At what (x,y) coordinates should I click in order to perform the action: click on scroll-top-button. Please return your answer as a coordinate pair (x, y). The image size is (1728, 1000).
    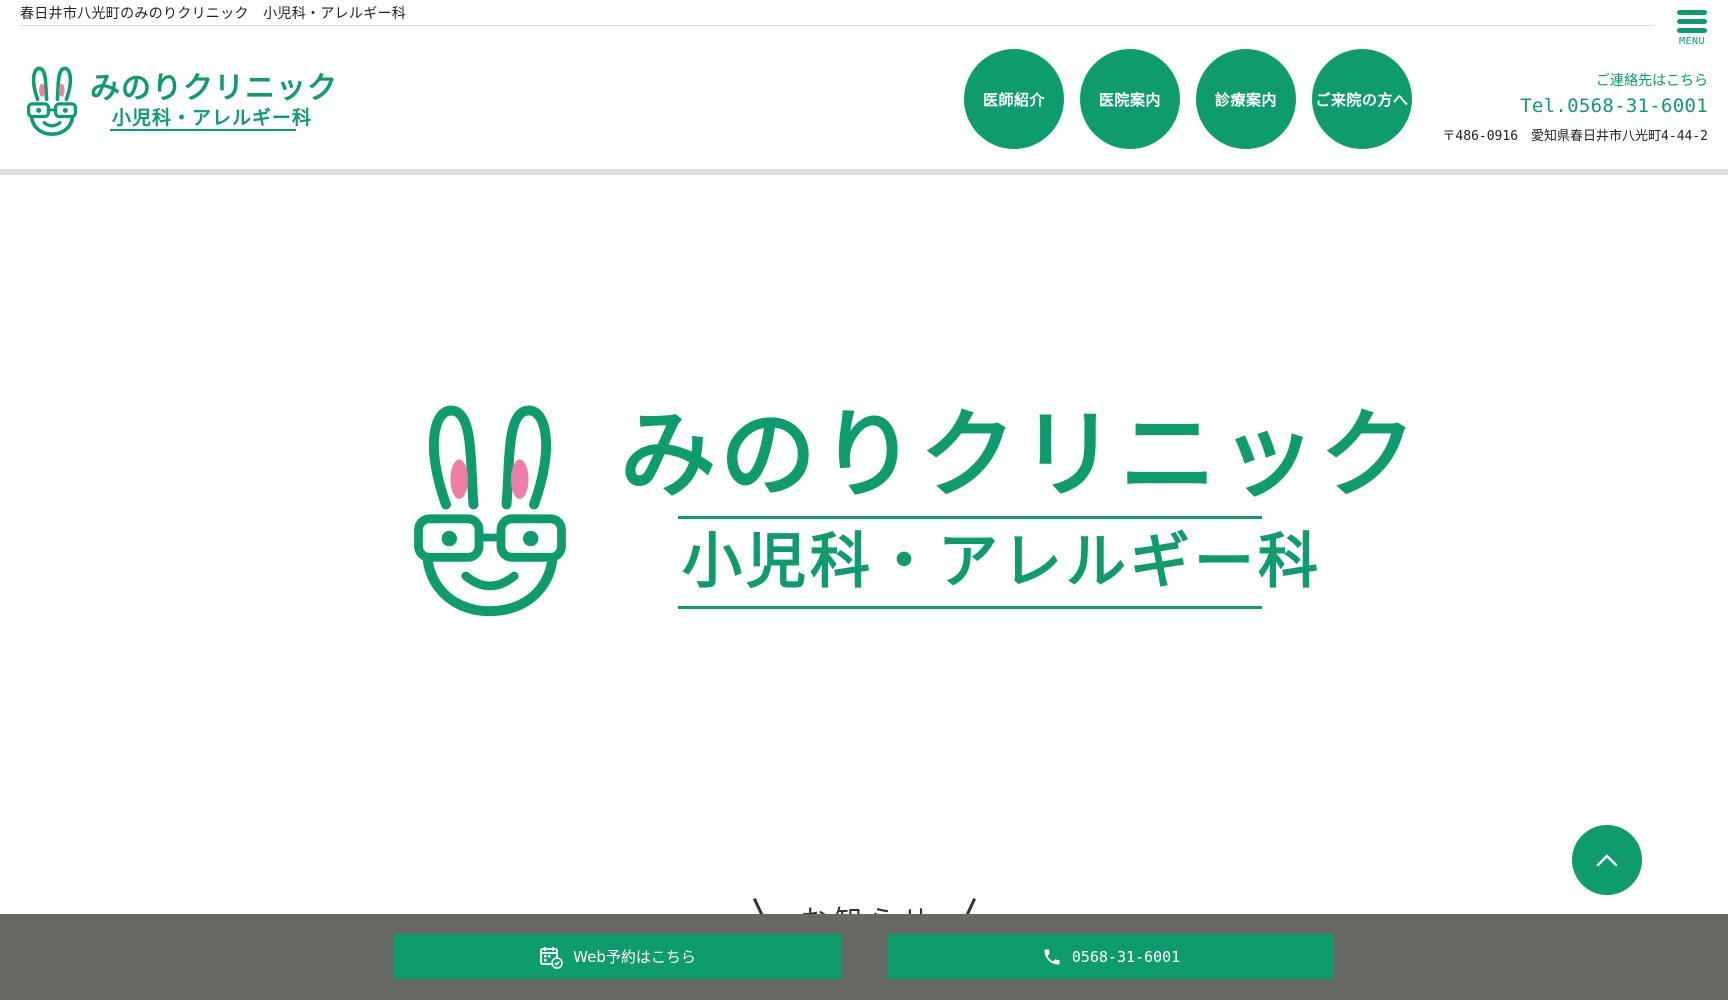
    Looking at the image, I should click on (1607, 860).